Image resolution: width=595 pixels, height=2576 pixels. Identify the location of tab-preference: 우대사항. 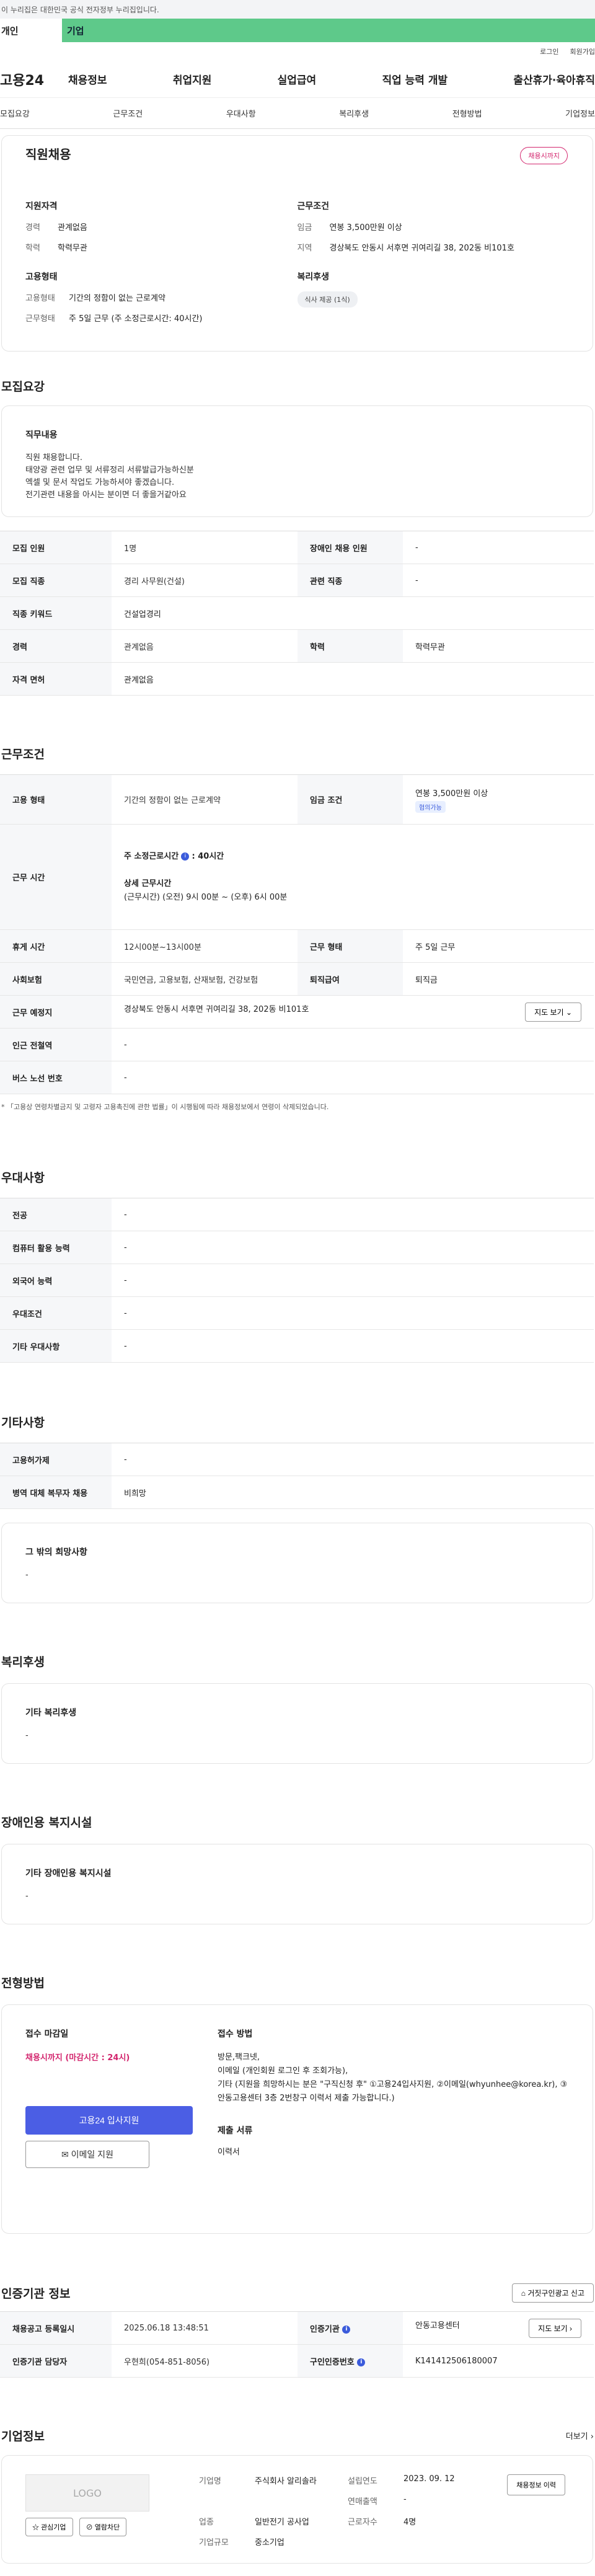
(241, 113).